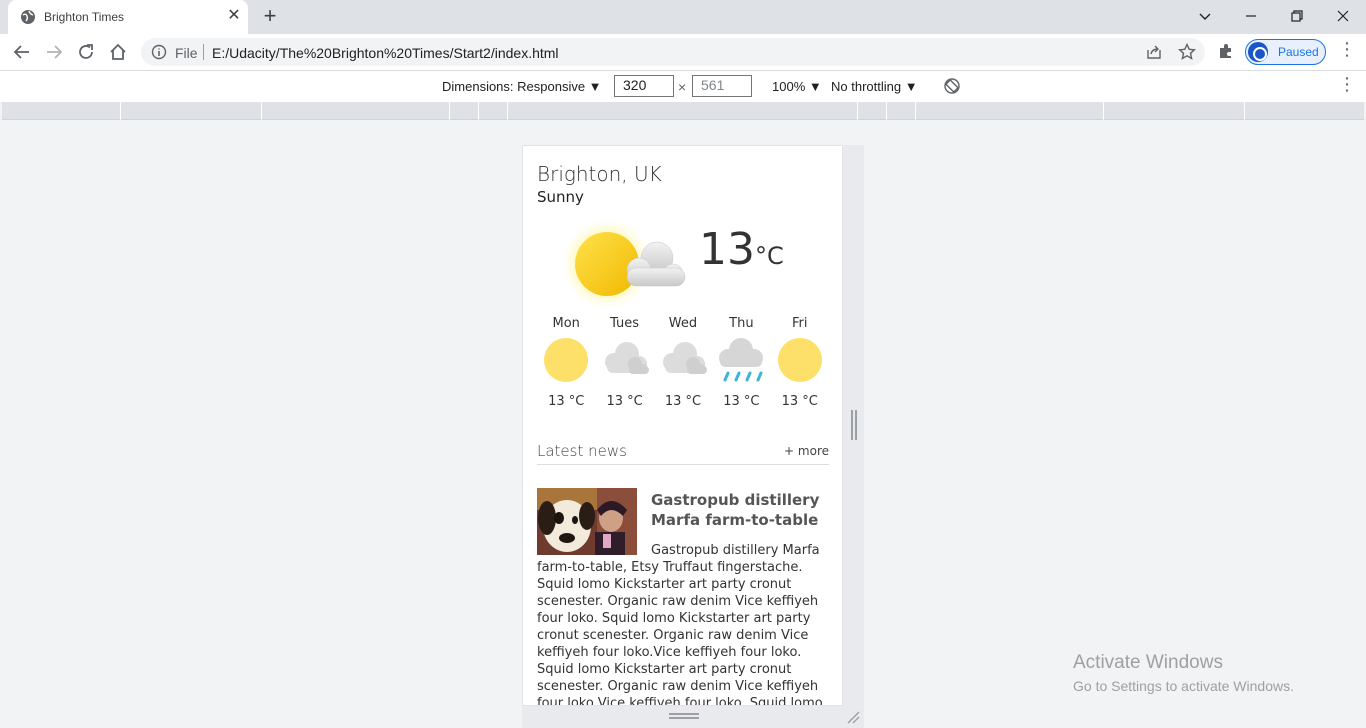 This screenshot has width=1366, height=728. Describe the element at coordinates (1258, 52) in the screenshot. I see `avatar` at that location.